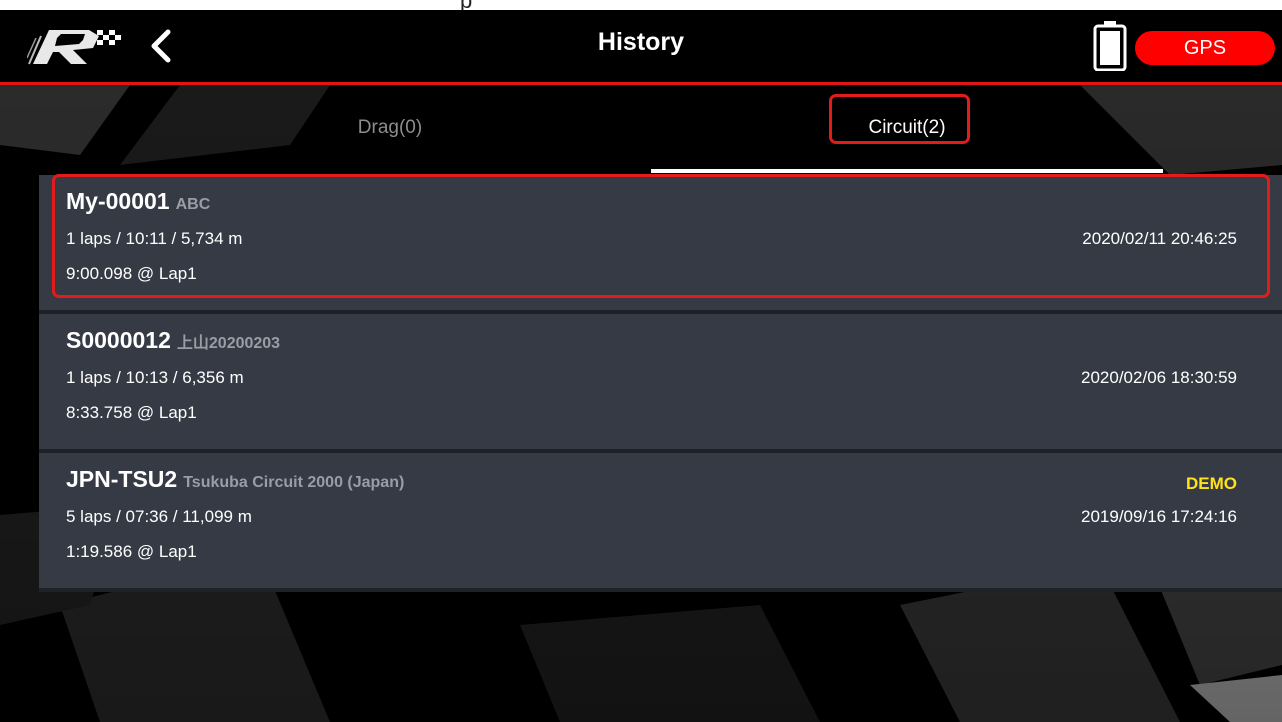 This screenshot has width=1282, height=722. Describe the element at coordinates (74, 47) in the screenshot. I see `logo-icon` at that location.